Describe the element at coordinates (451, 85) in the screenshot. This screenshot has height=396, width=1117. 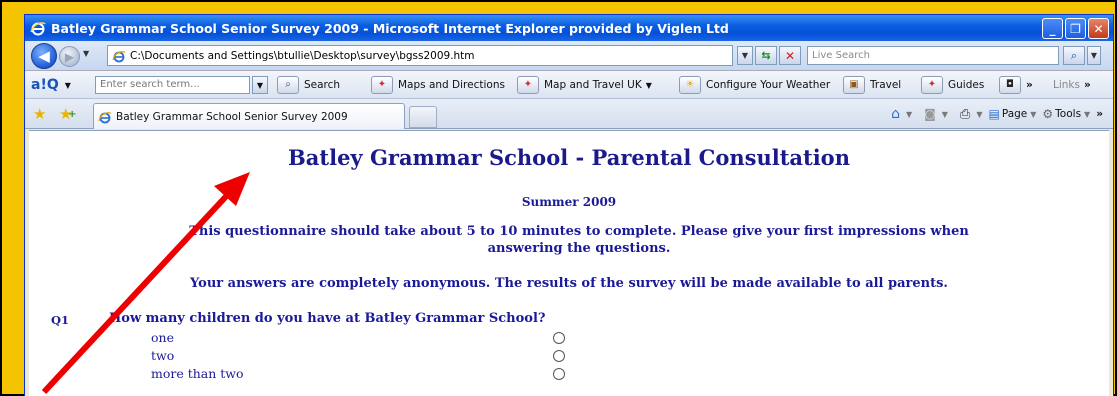
I see `maps-directions-label: Maps and Directions` at that location.